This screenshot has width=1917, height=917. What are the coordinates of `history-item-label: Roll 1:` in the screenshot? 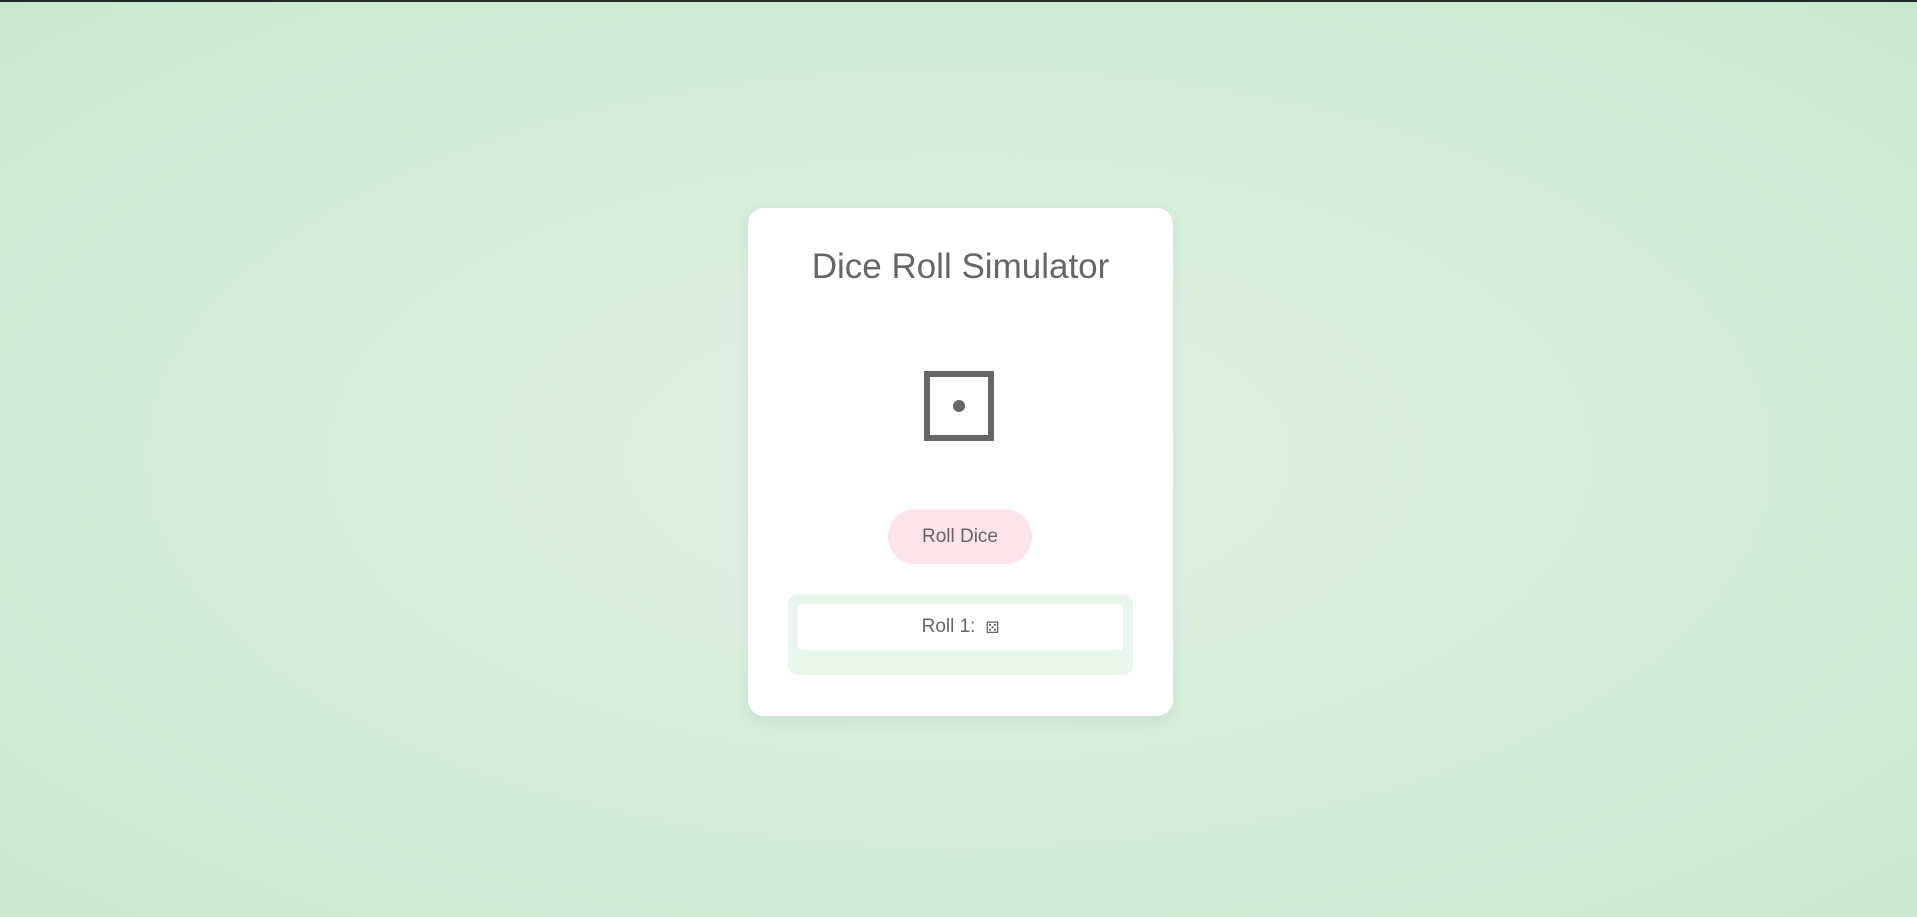 It's located at (948, 626).